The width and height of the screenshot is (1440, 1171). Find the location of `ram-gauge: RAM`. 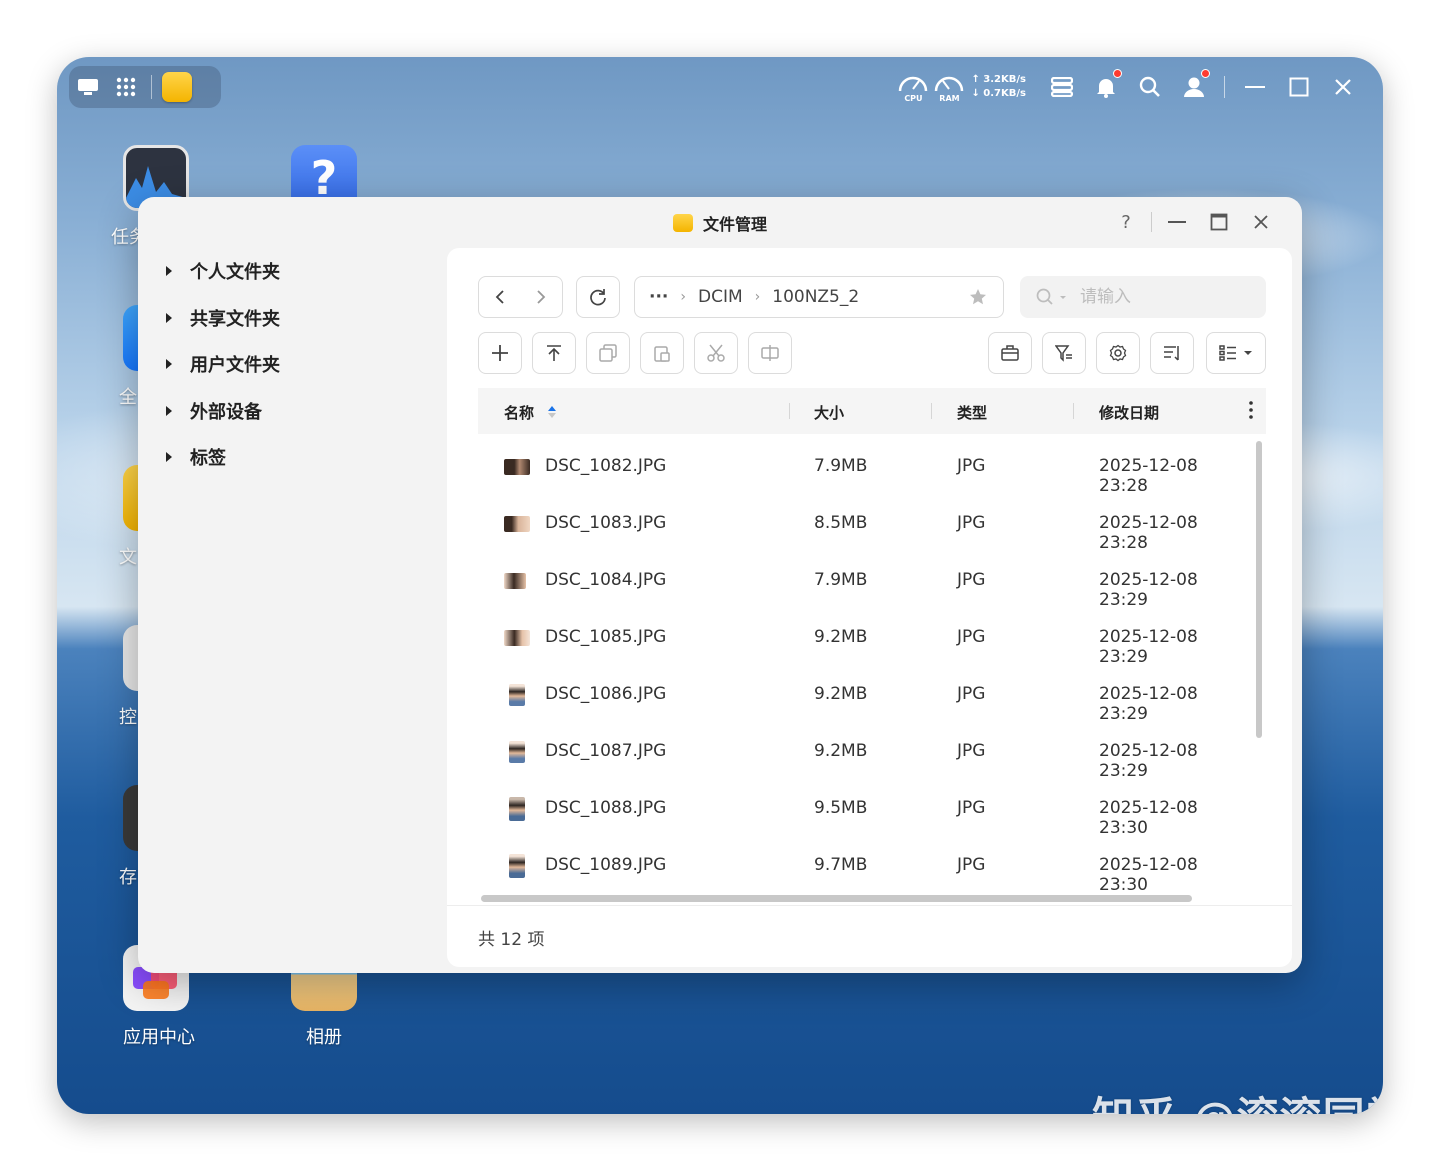

ram-gauge: RAM is located at coordinates (949, 87).